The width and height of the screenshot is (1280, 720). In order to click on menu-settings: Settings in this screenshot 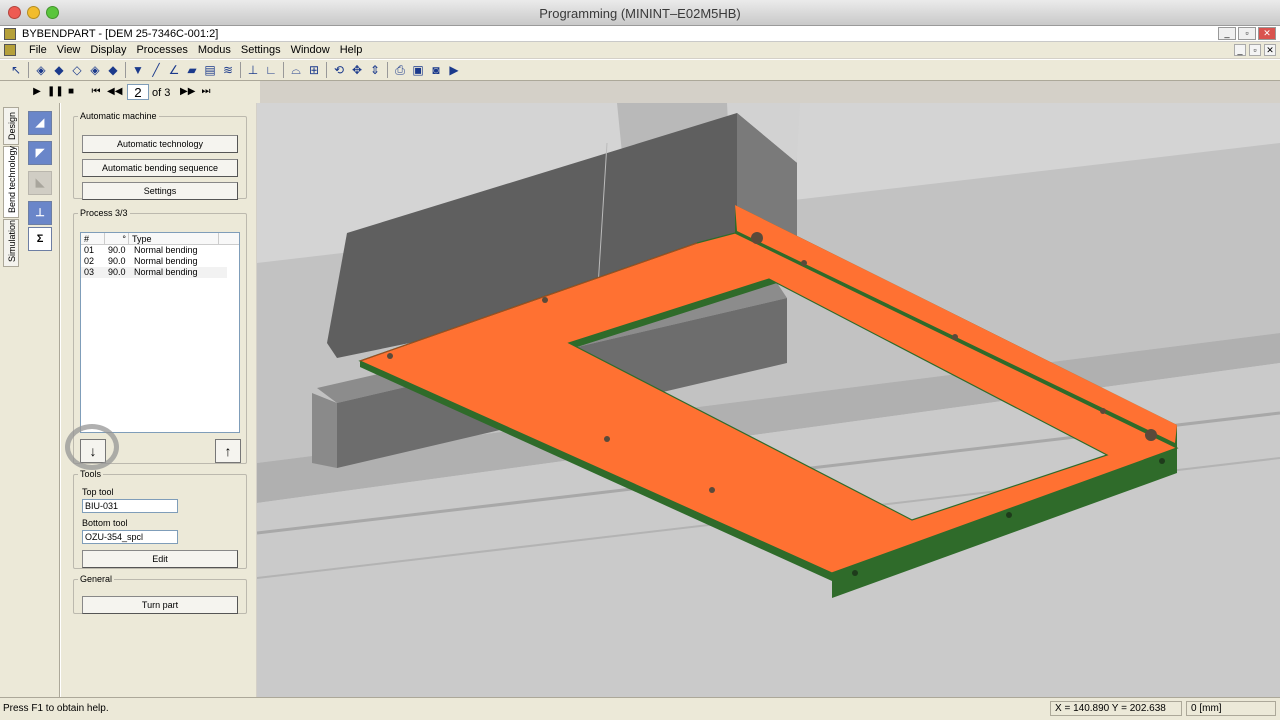, I will do `click(261, 50)`.